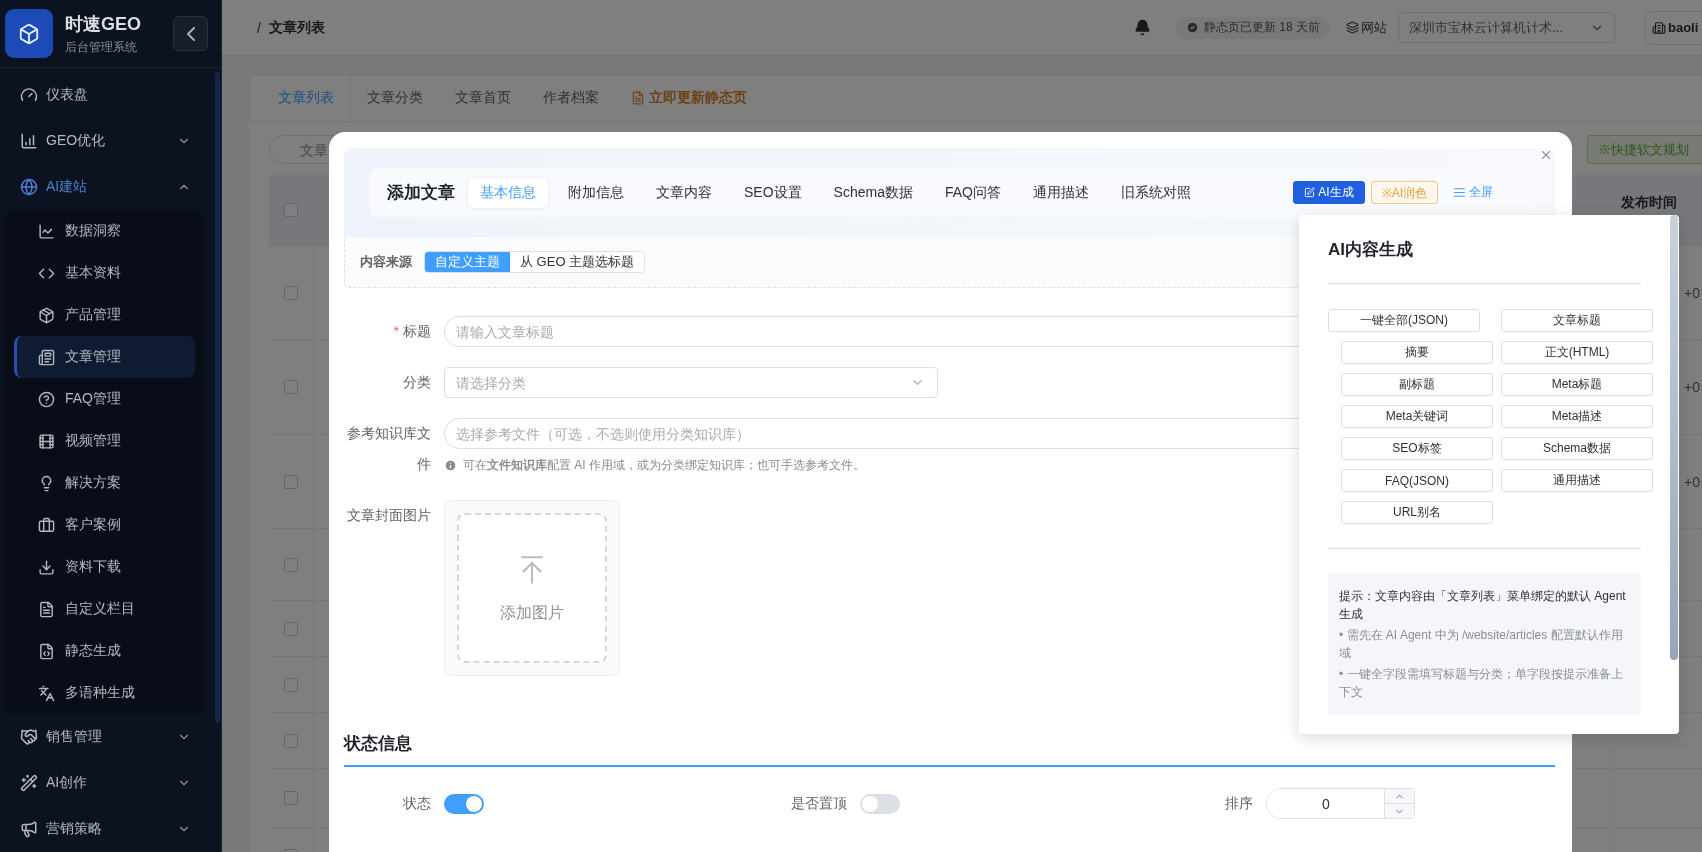  I want to click on generate-option-button: Schema数据, so click(1577, 448).